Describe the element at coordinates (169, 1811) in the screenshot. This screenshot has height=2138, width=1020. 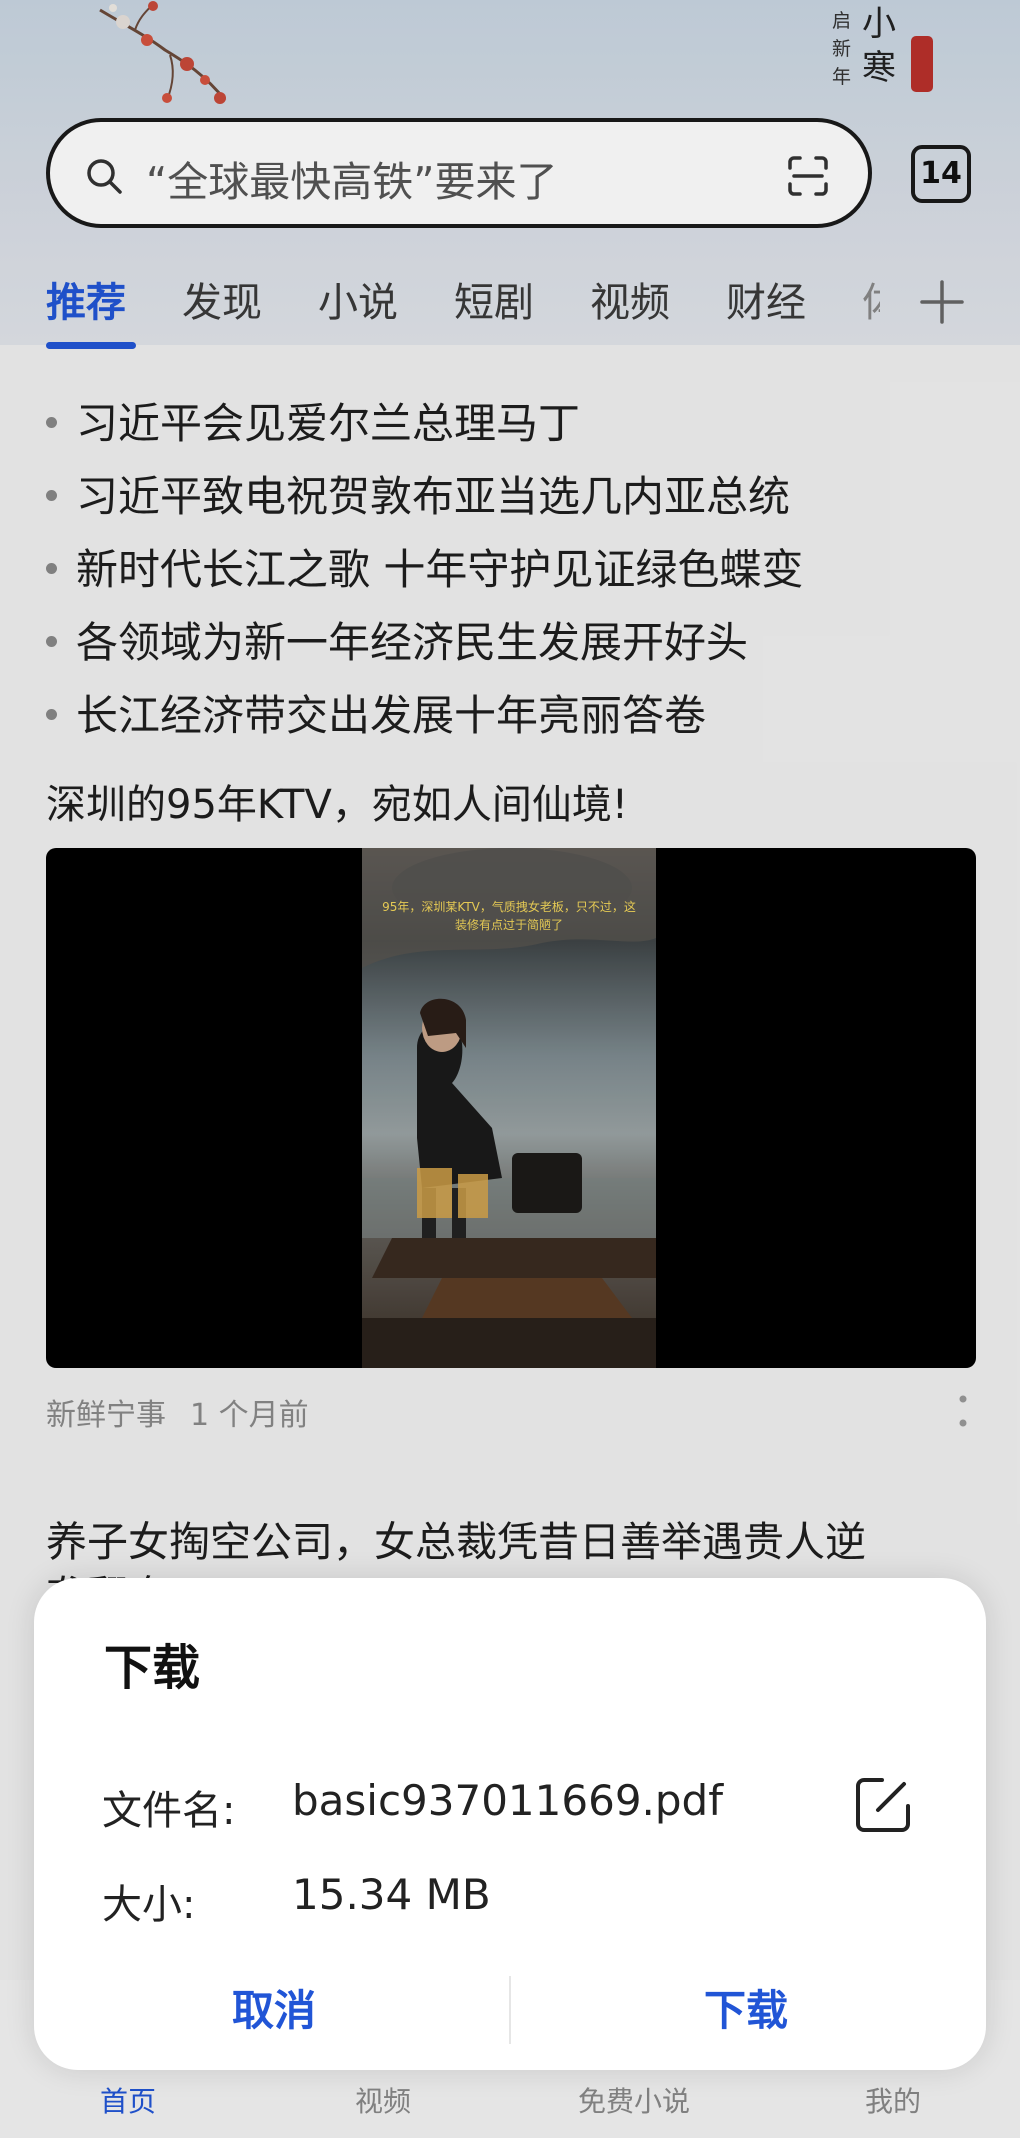
I see `filename-label: 文件名:` at that location.